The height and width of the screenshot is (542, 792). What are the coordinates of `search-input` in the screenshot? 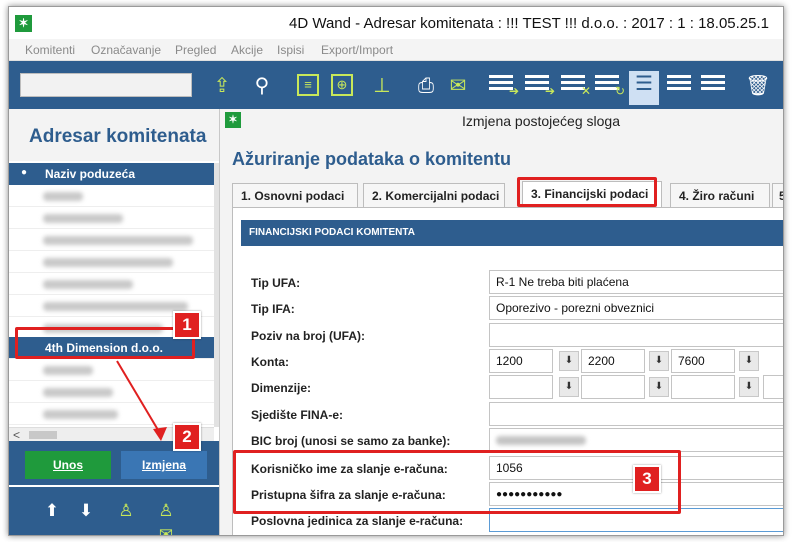 It's located at (106, 85).